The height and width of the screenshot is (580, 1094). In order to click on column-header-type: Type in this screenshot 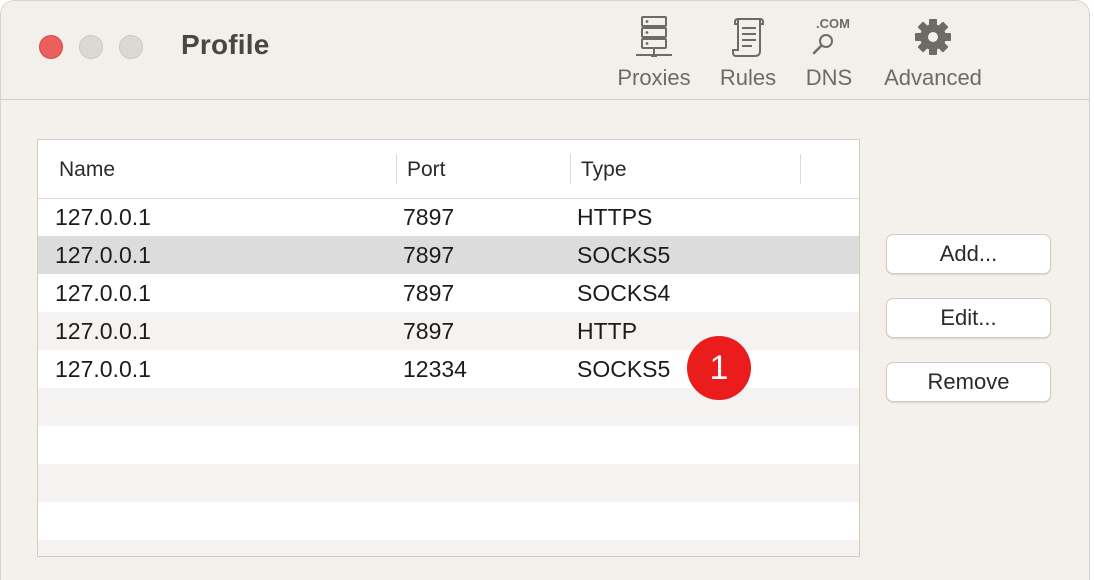, I will do `click(604, 170)`.